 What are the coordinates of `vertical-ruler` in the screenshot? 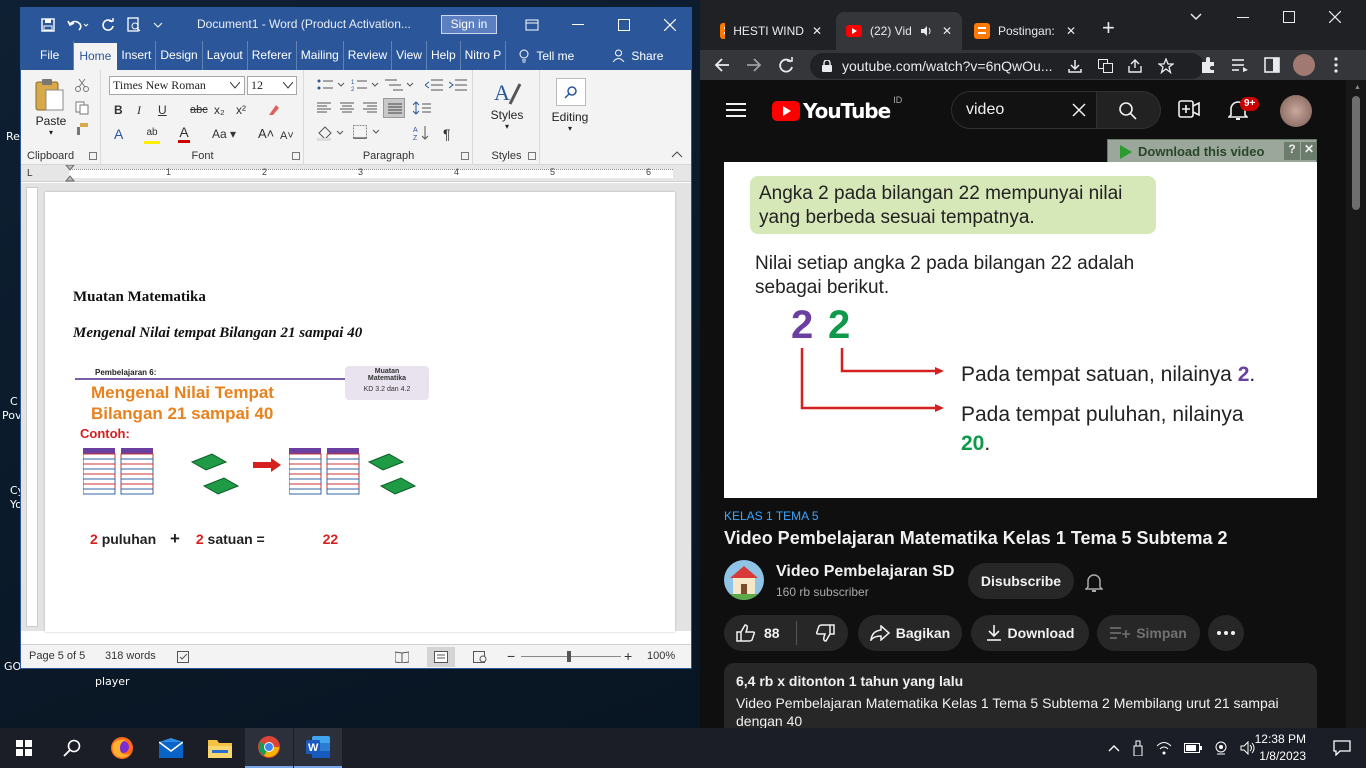 It's located at (32, 407).